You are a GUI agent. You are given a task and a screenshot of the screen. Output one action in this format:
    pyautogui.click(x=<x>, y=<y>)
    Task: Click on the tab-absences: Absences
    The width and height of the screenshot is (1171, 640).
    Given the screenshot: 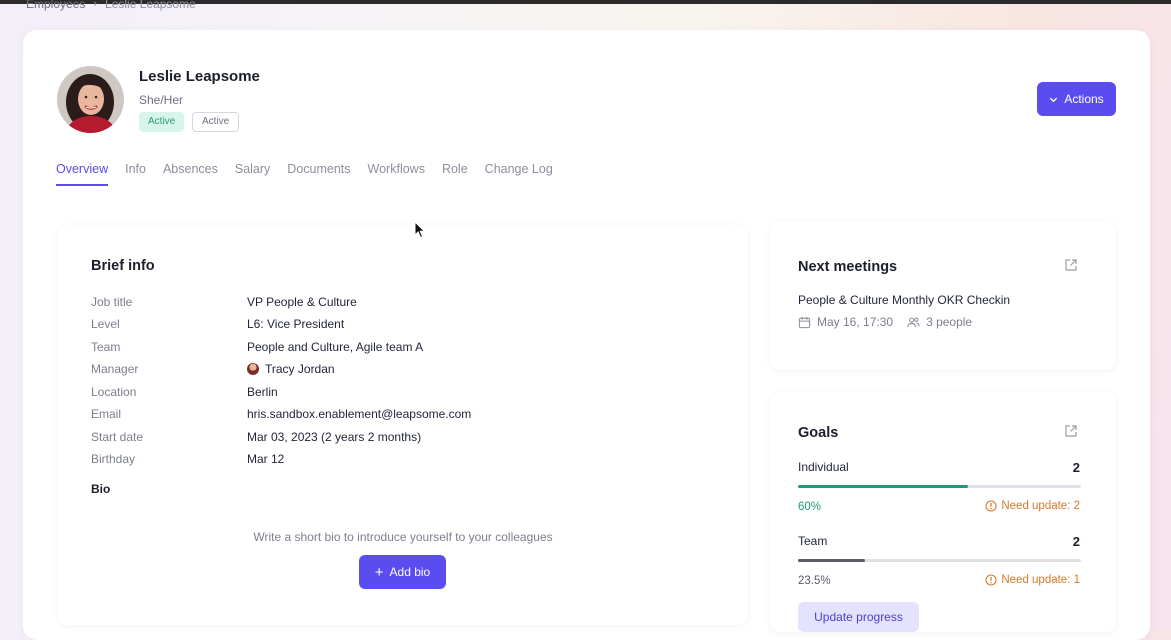 What is the action you would take?
    pyautogui.click(x=190, y=174)
    